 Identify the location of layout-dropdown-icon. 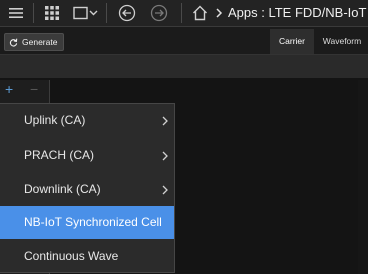
(86, 13).